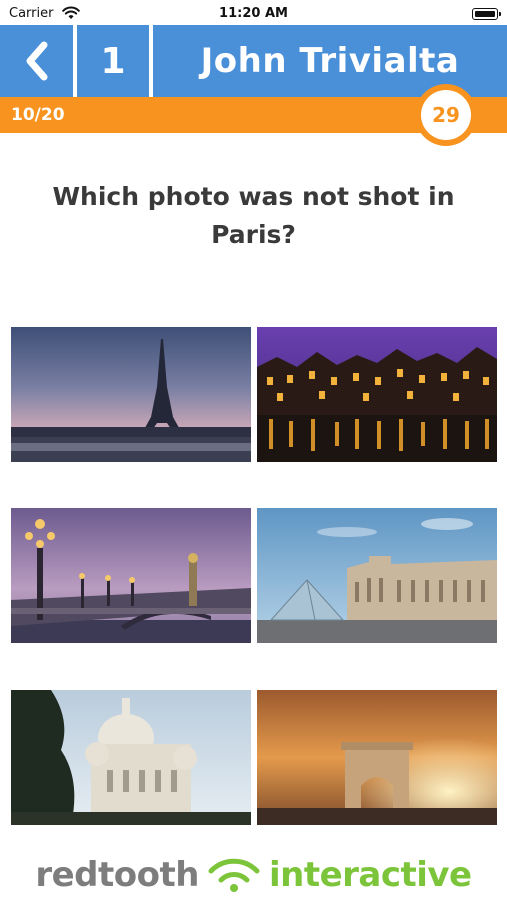 The height and width of the screenshot is (900, 507). I want to click on logo-redtooth-text: redtooth, so click(117, 875).